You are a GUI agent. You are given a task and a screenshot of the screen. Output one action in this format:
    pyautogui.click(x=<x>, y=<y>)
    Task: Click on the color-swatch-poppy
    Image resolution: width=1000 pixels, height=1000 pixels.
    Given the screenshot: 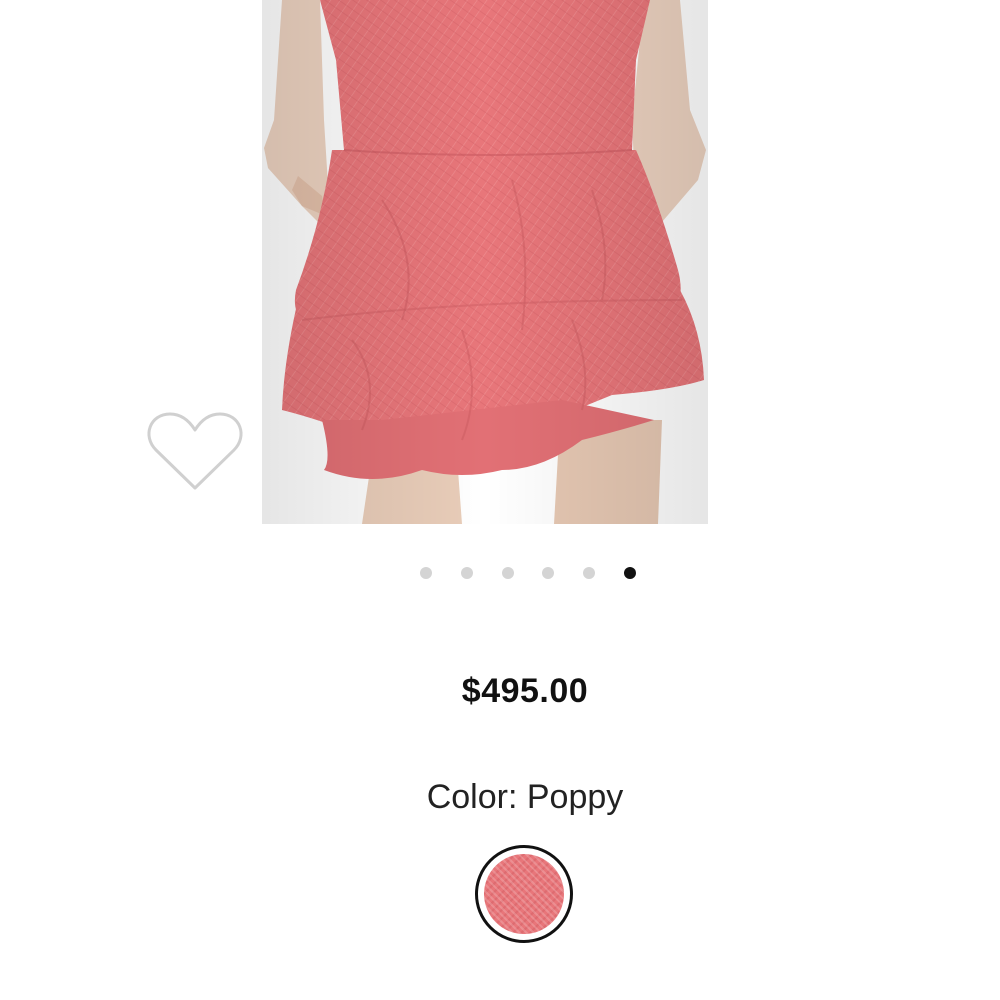 What is the action you would take?
    pyautogui.click(x=524, y=894)
    